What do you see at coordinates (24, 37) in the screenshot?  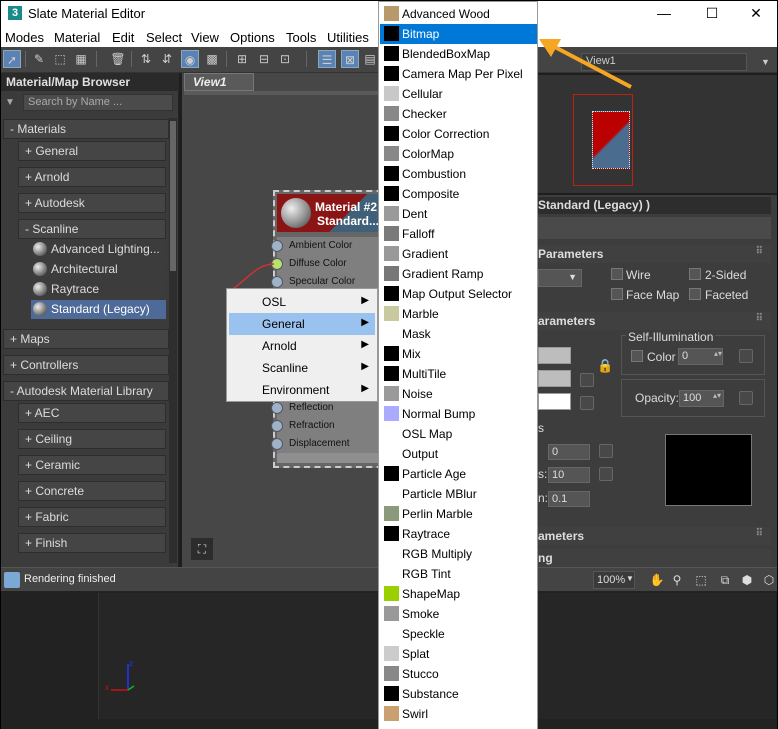 I see `menu-modes: Modes` at bounding box center [24, 37].